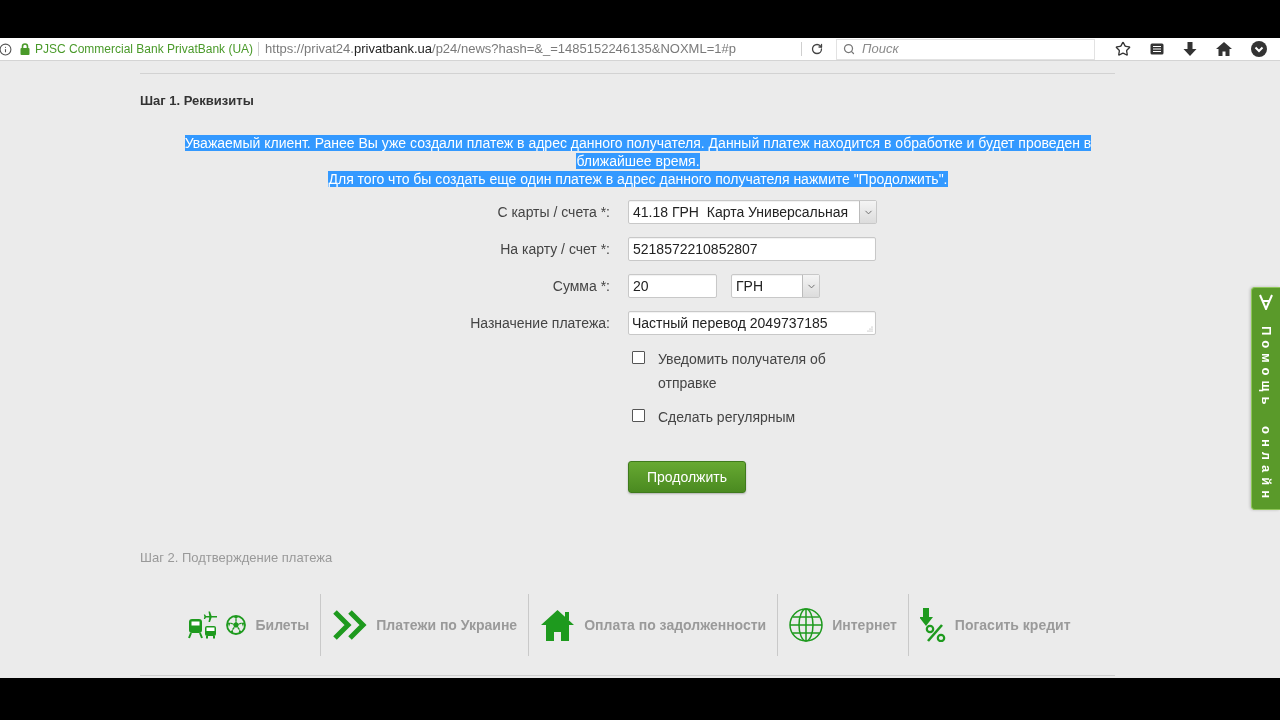 The height and width of the screenshot is (720, 1280). I want to click on arrow-percent-icon, so click(932, 625).